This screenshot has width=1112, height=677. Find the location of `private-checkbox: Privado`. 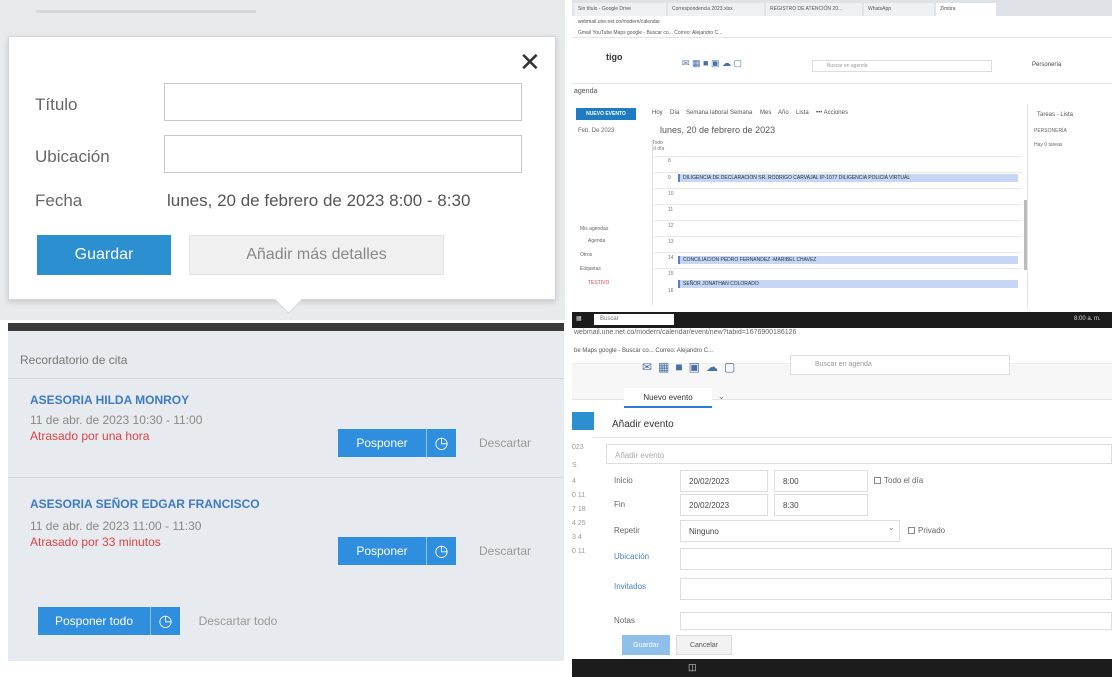

private-checkbox: Privado is located at coordinates (926, 530).